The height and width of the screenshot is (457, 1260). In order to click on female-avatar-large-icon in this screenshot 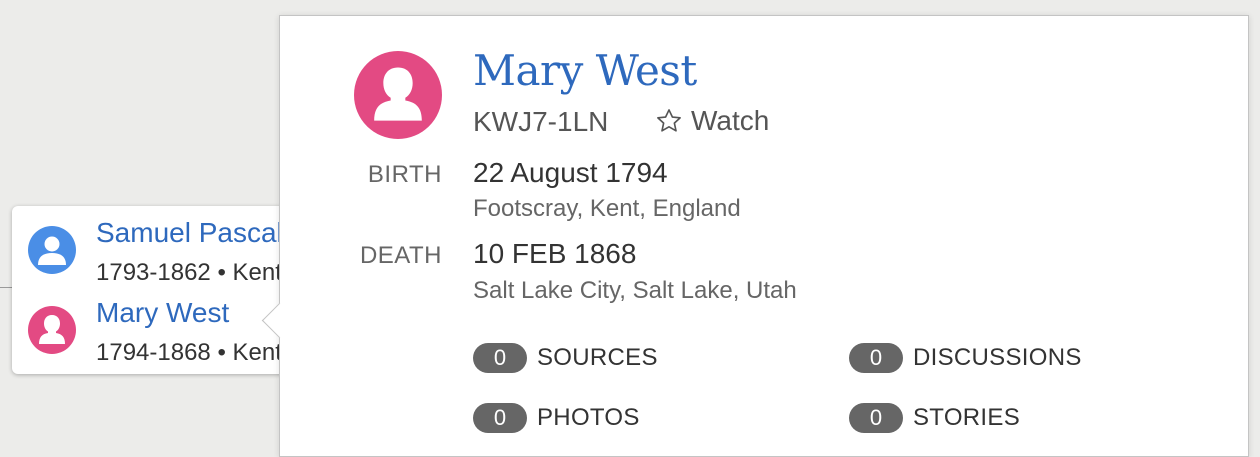, I will do `click(398, 95)`.